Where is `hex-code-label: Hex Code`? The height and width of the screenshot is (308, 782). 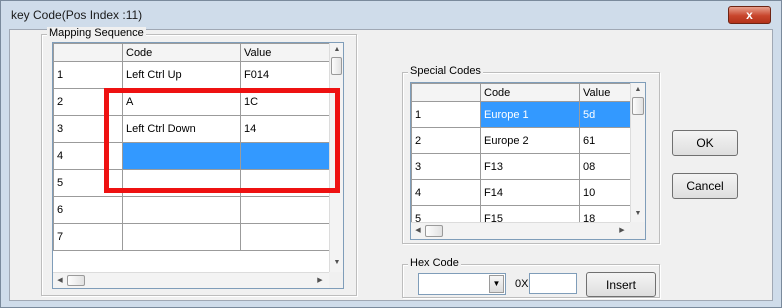
hex-code-label: Hex Code is located at coordinates (434, 263).